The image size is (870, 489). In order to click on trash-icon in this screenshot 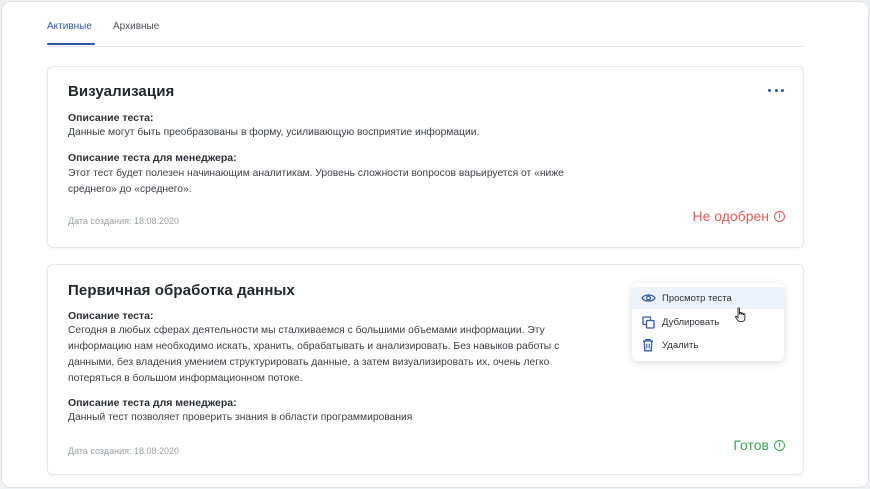, I will do `click(648, 345)`.